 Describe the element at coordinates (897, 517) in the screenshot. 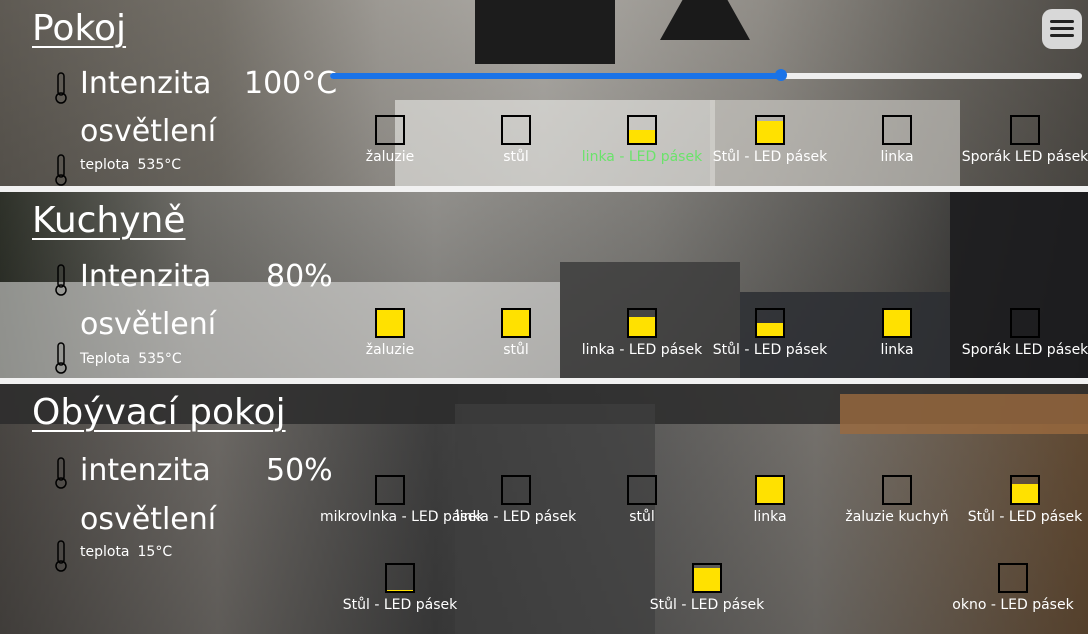

I see `device-label: žaluzie kuchyň` at that location.